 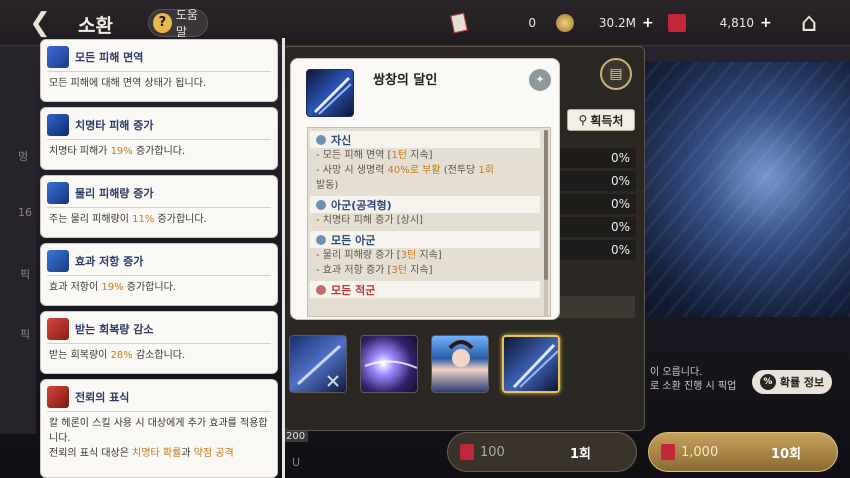 I want to click on sword-icon, so click(x=58, y=192).